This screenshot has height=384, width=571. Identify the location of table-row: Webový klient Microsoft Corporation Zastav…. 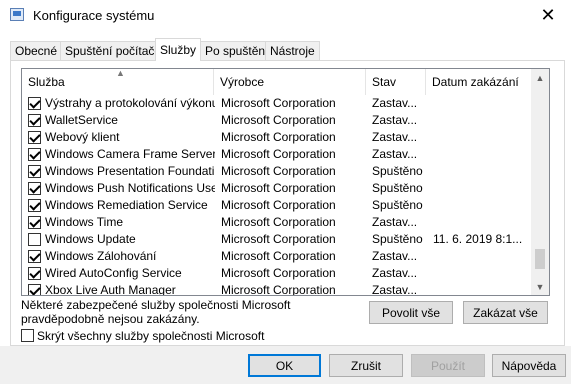
(276, 137).